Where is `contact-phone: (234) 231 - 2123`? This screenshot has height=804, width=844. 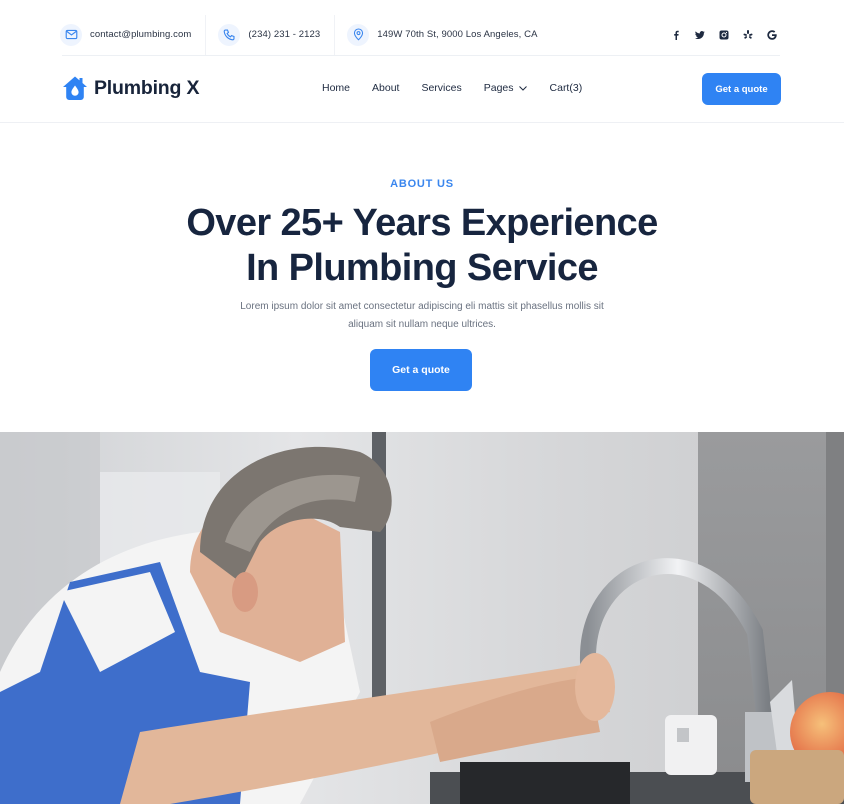 contact-phone: (234) 231 - 2123 is located at coordinates (277, 34).